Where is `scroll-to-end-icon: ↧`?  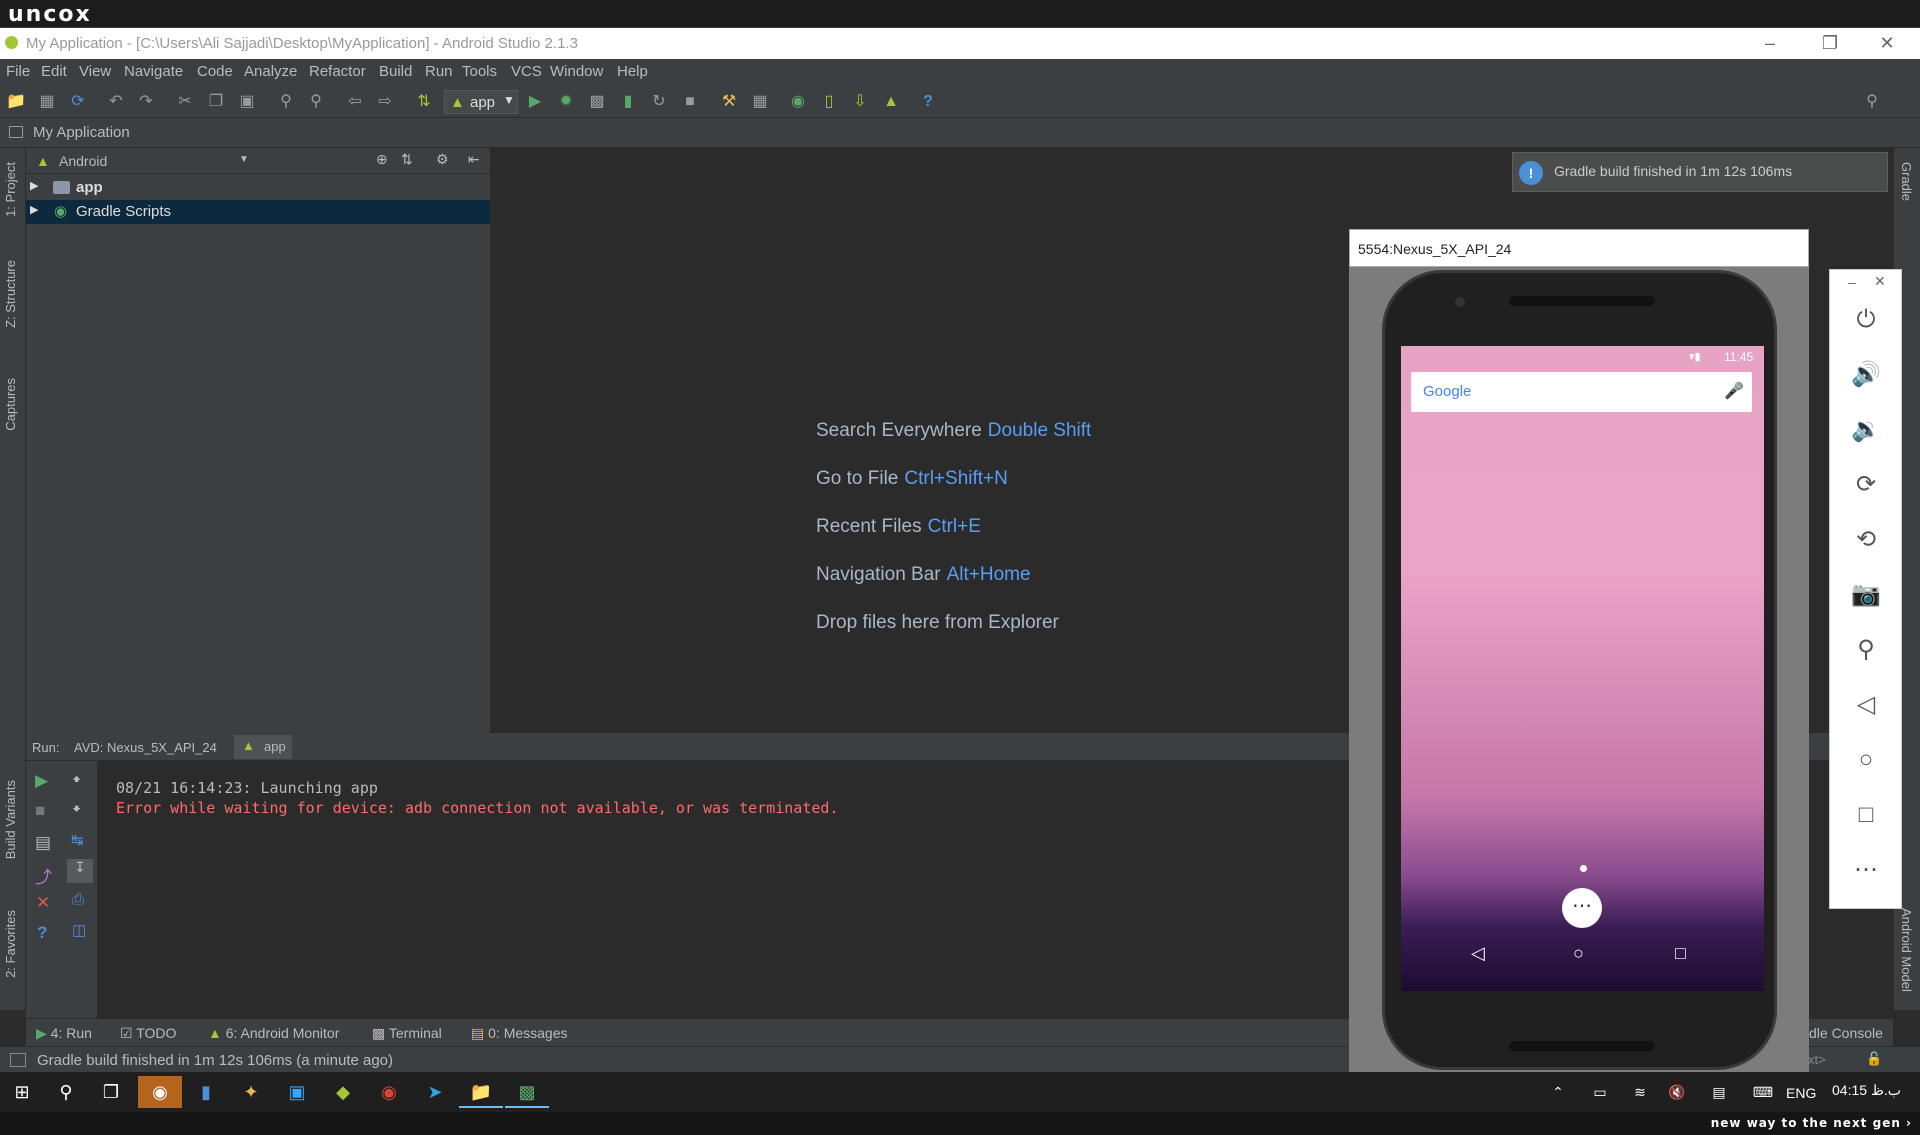 scroll-to-end-icon: ↧ is located at coordinates (80, 871).